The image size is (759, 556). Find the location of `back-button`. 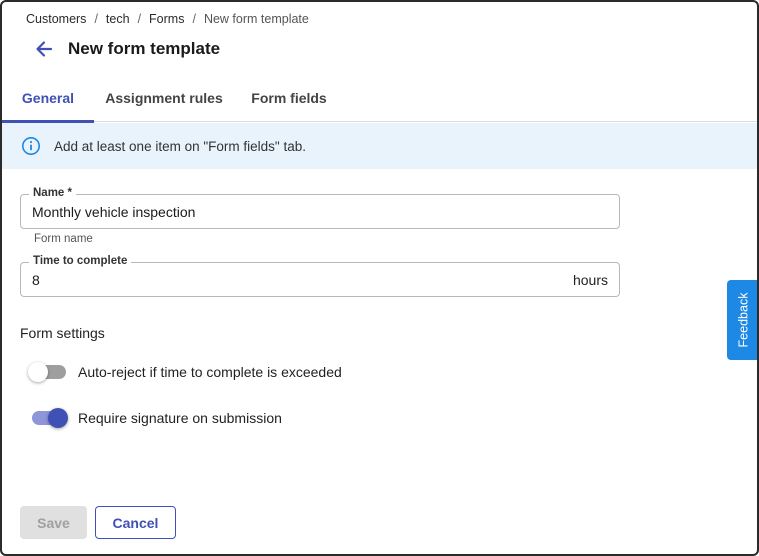

back-button is located at coordinates (44, 49).